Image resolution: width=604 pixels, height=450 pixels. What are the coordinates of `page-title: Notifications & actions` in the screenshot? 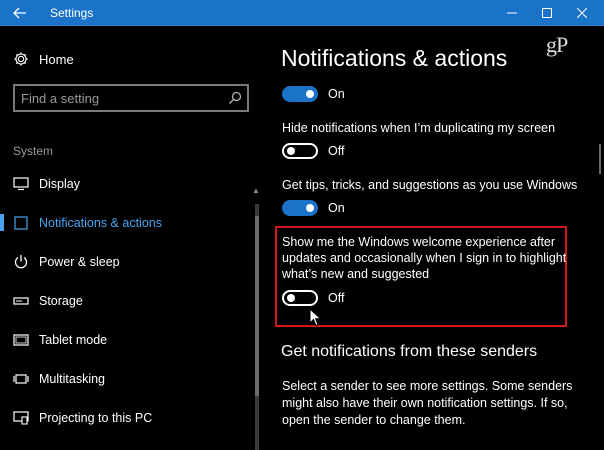 It's located at (394, 58).